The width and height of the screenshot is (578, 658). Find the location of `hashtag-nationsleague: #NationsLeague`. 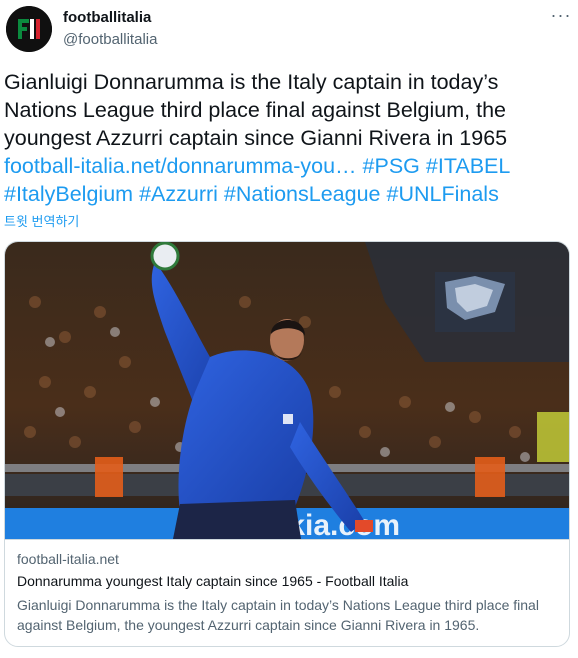

hashtag-nationsleague: #NationsLeague is located at coordinates (302, 194).